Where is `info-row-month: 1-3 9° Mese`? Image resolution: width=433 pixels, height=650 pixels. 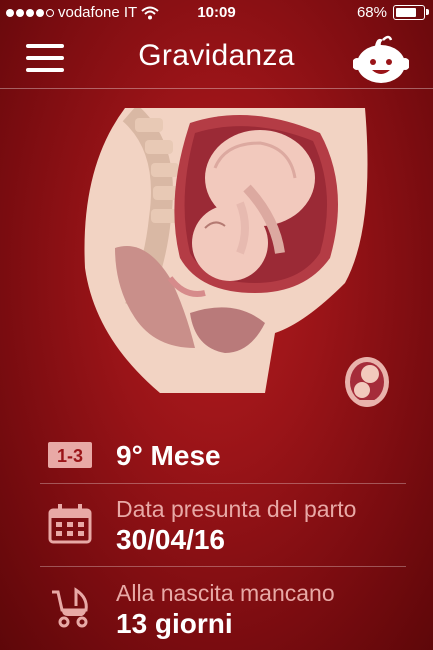
info-row-month: 1-3 9° Mese is located at coordinates (216, 455).